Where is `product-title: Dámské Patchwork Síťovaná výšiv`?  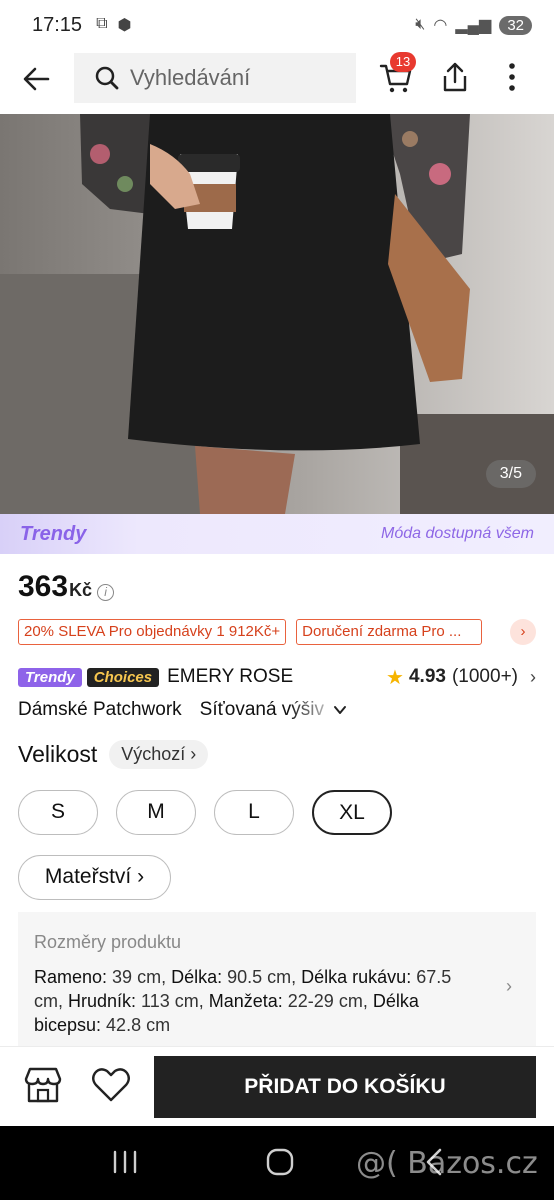
product-title: Dámské Patchwork Síťovaná výšiv is located at coordinates (183, 710).